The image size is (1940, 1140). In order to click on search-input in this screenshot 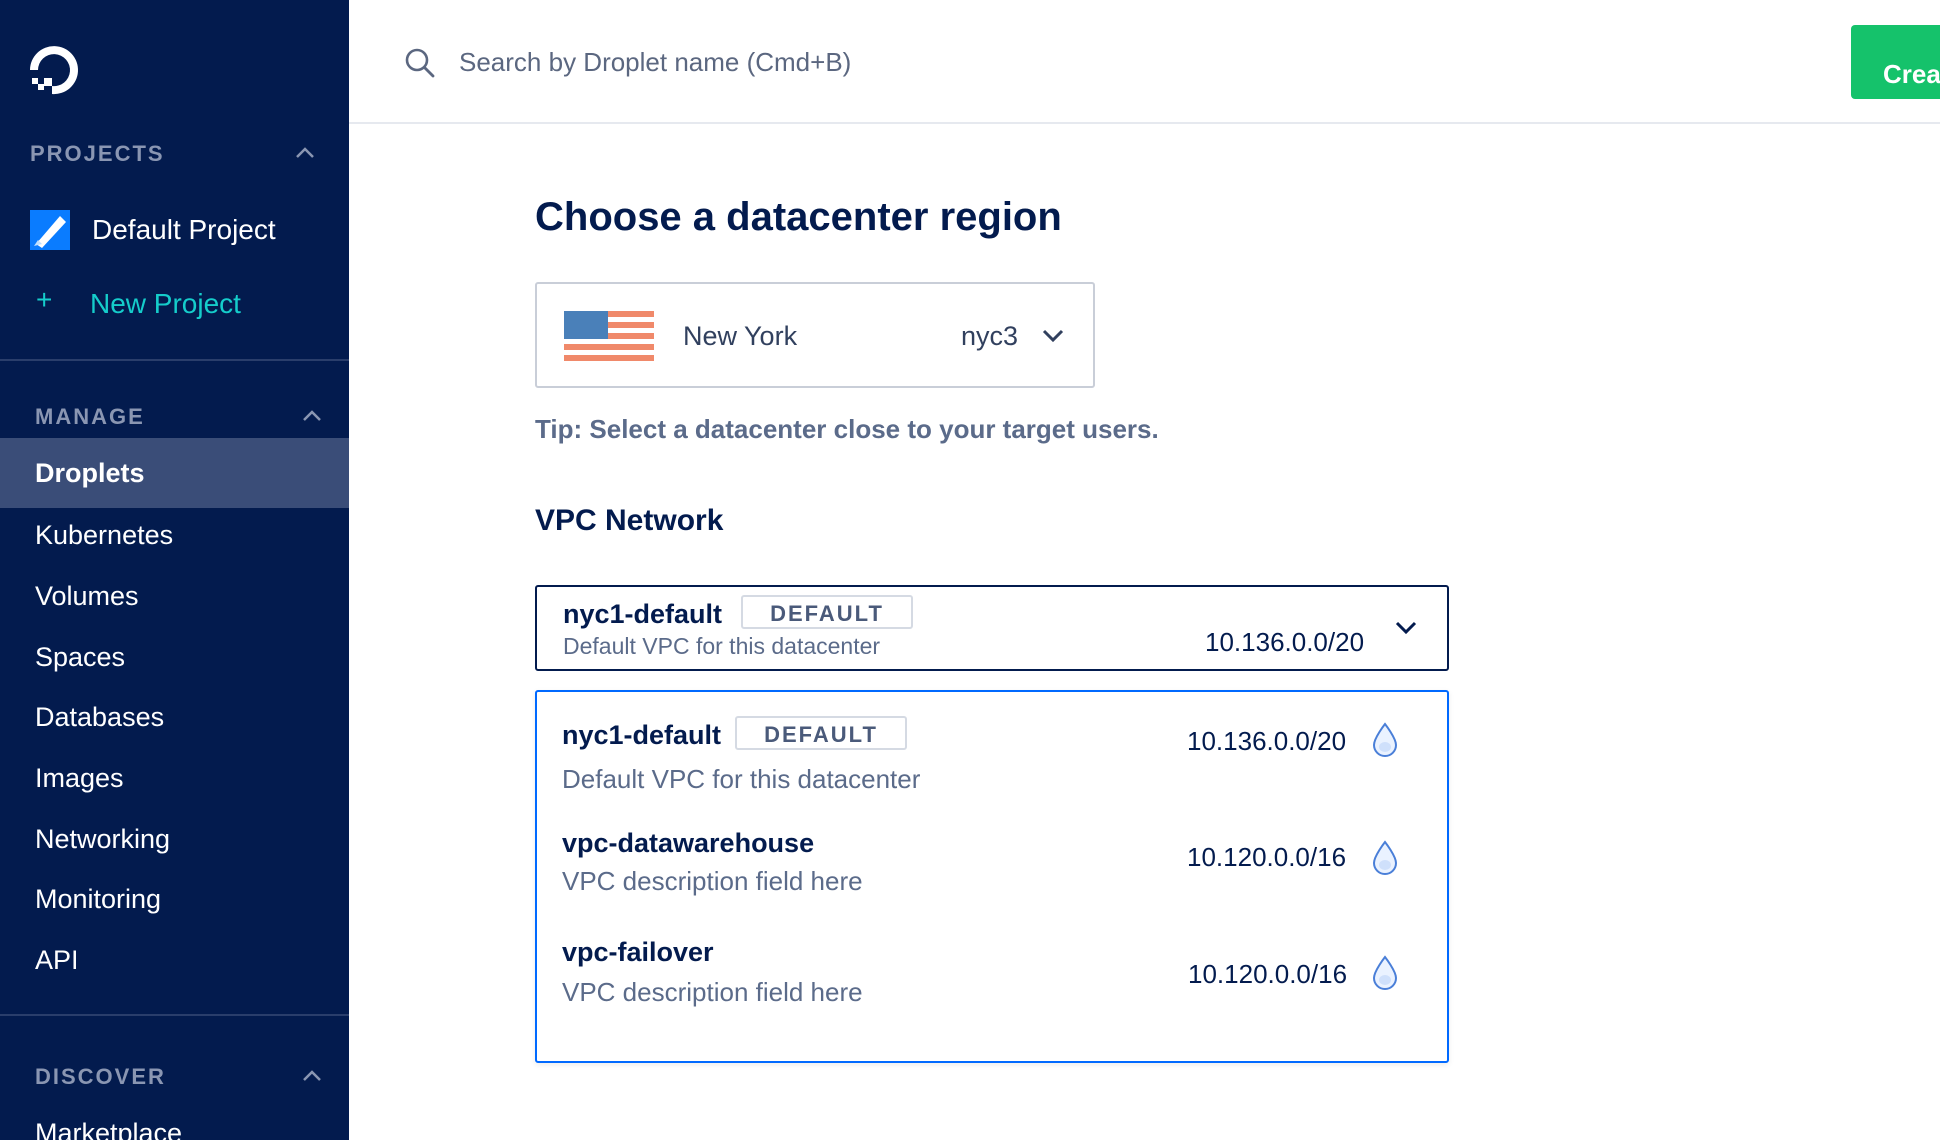, I will do `click(909, 62)`.